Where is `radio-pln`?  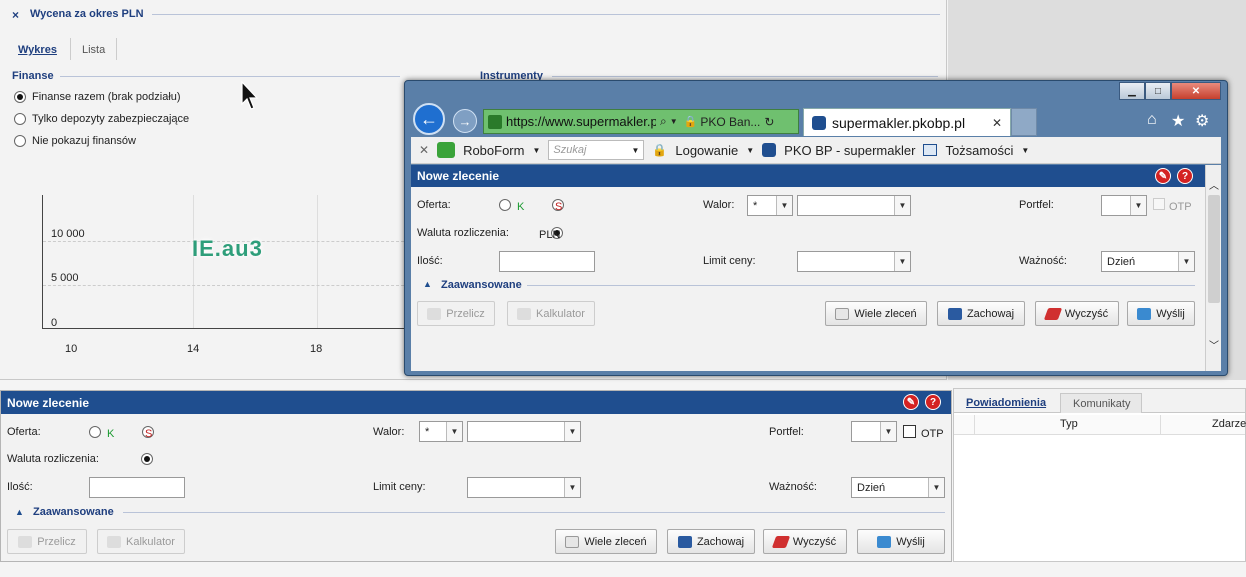 radio-pln is located at coordinates (147, 459).